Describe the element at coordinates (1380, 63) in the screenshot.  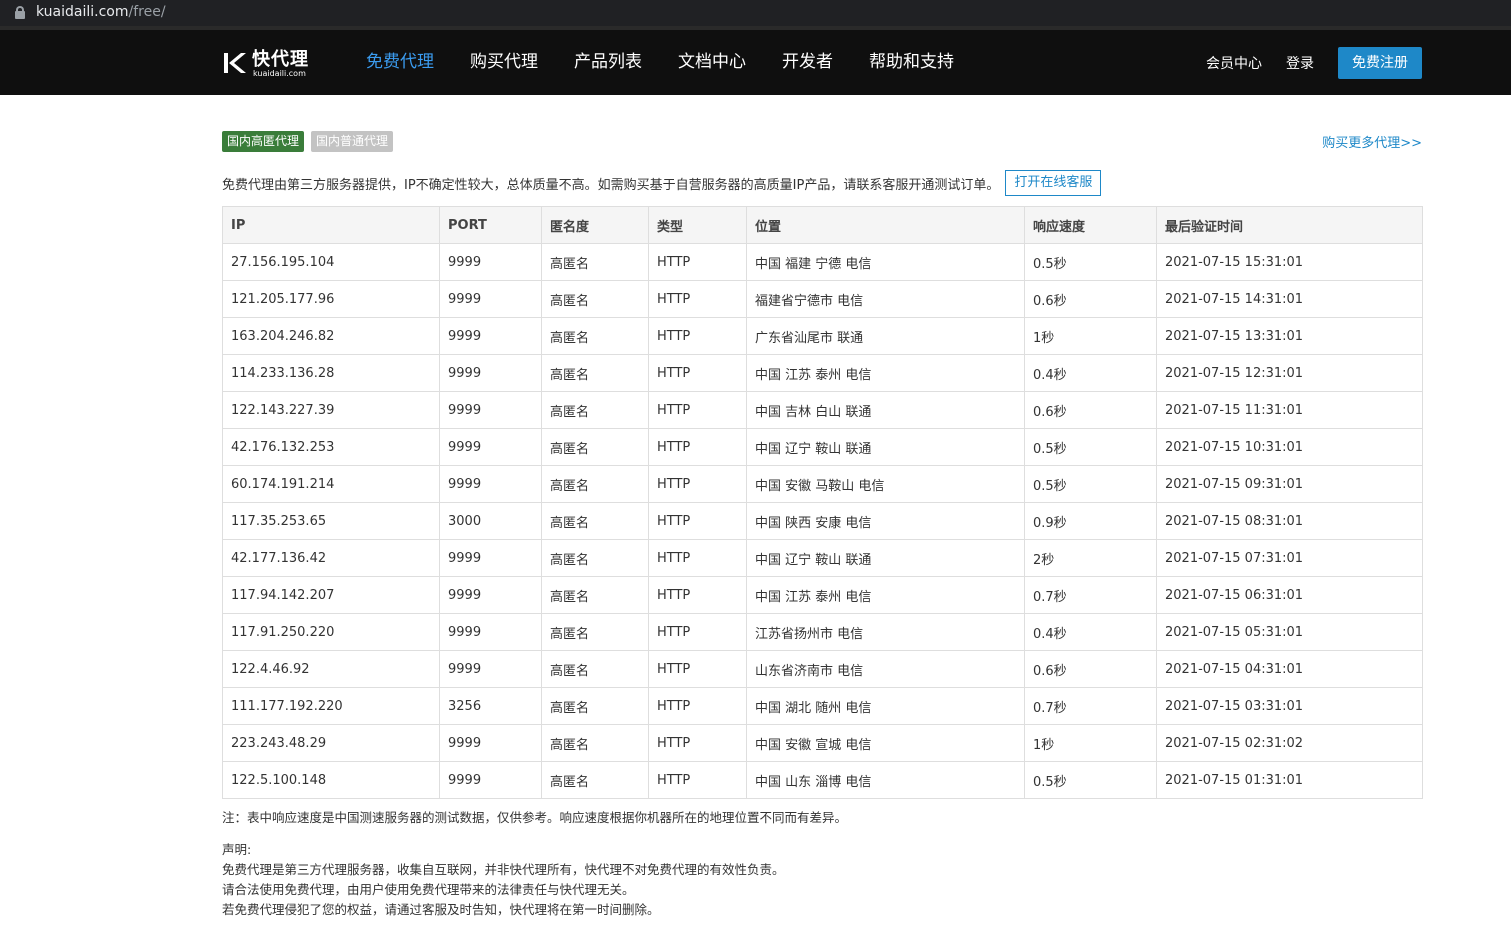
I see `register-button: 免费注册` at that location.